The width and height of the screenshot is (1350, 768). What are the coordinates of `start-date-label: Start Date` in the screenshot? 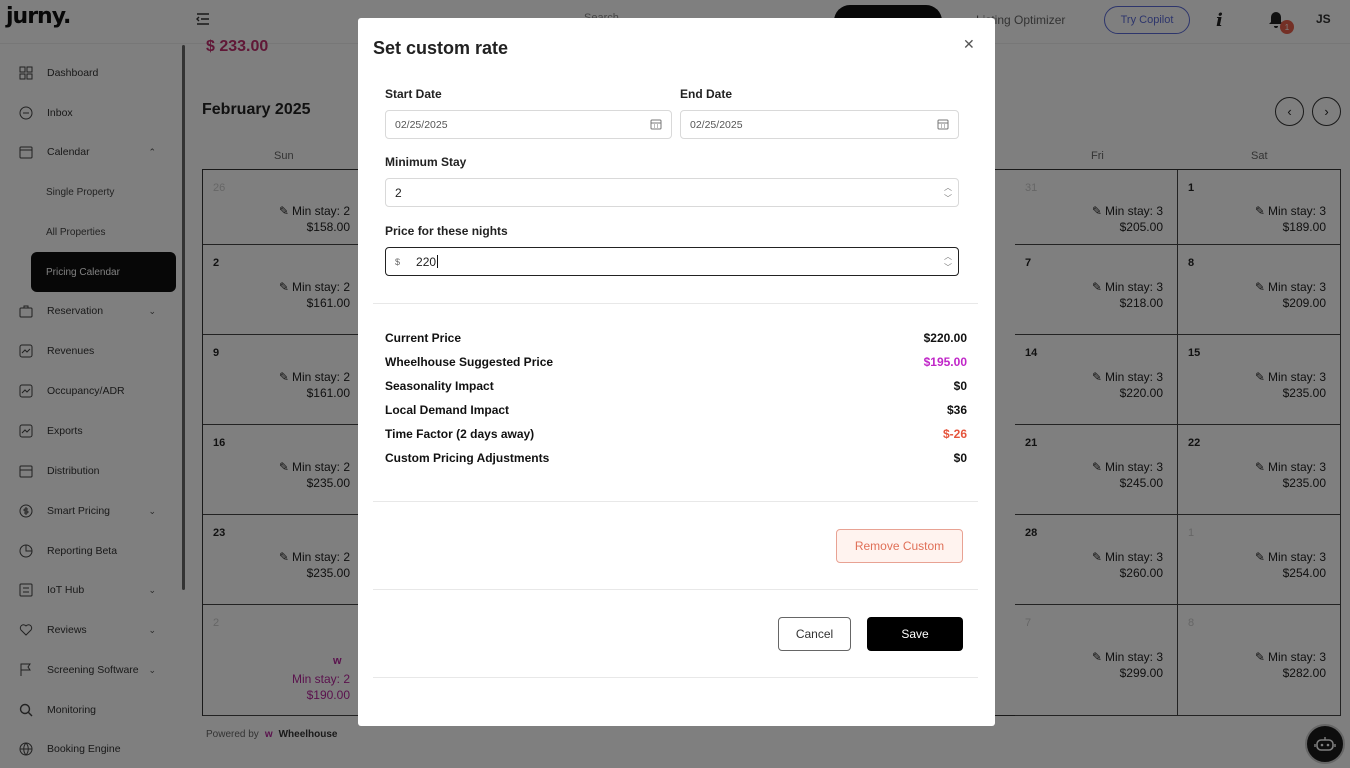 It's located at (413, 94).